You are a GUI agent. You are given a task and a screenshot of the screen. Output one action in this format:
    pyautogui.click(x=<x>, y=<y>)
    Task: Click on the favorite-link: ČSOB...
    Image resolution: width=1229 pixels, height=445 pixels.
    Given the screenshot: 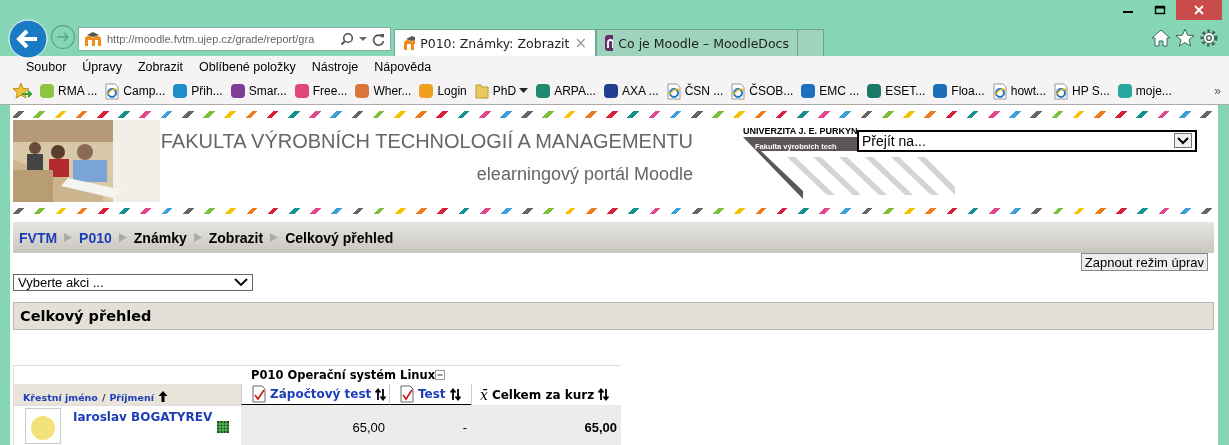 What is the action you would take?
    pyautogui.click(x=762, y=91)
    